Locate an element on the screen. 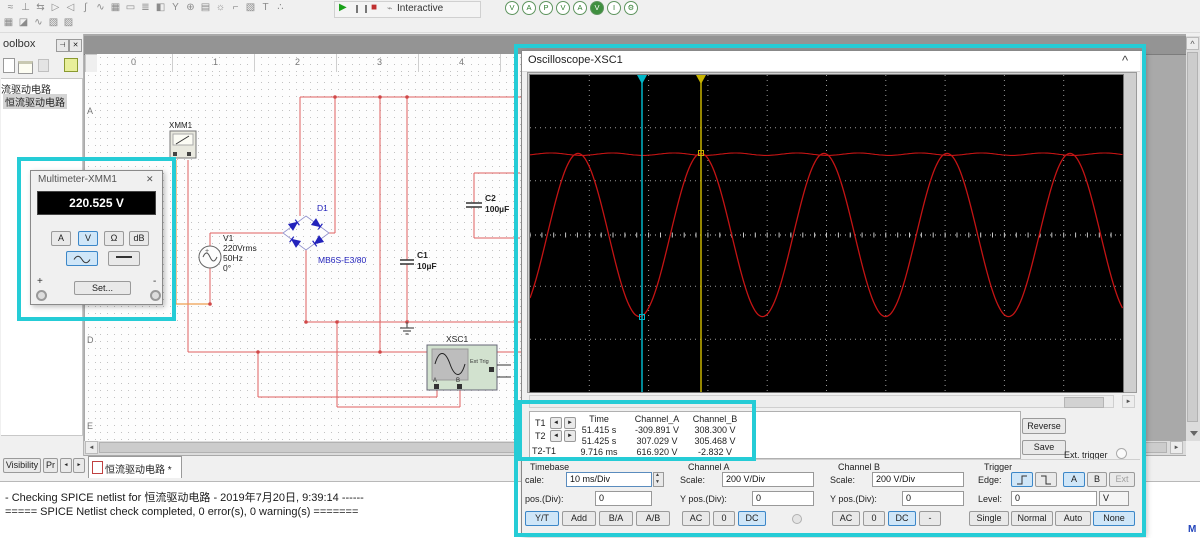  timebase-spinner: ▲ ▼ is located at coordinates (658, 479).